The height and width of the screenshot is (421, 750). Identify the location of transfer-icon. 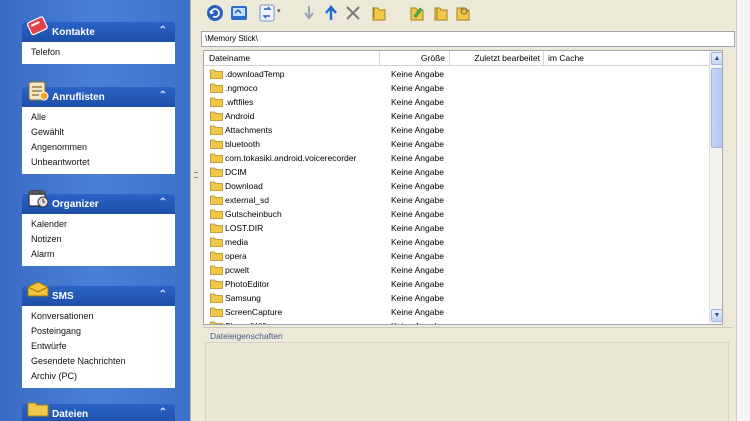
(267, 13).